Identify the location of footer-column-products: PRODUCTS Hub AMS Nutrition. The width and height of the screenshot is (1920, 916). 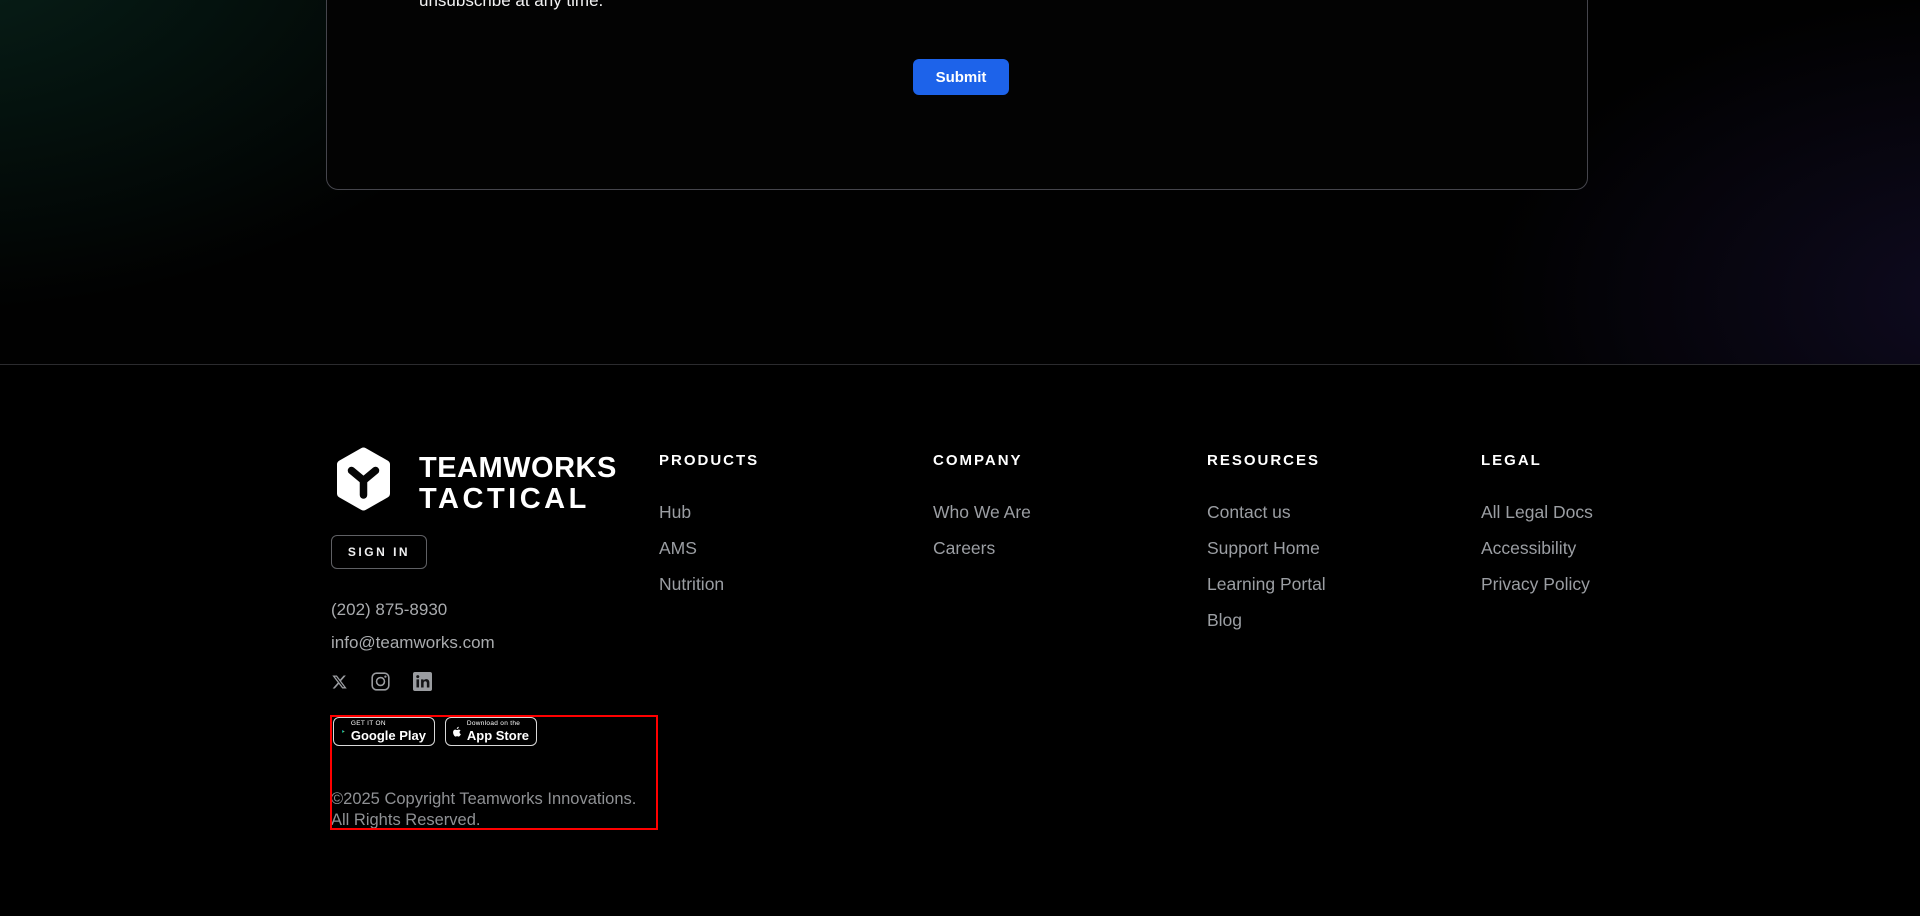
(789, 527).